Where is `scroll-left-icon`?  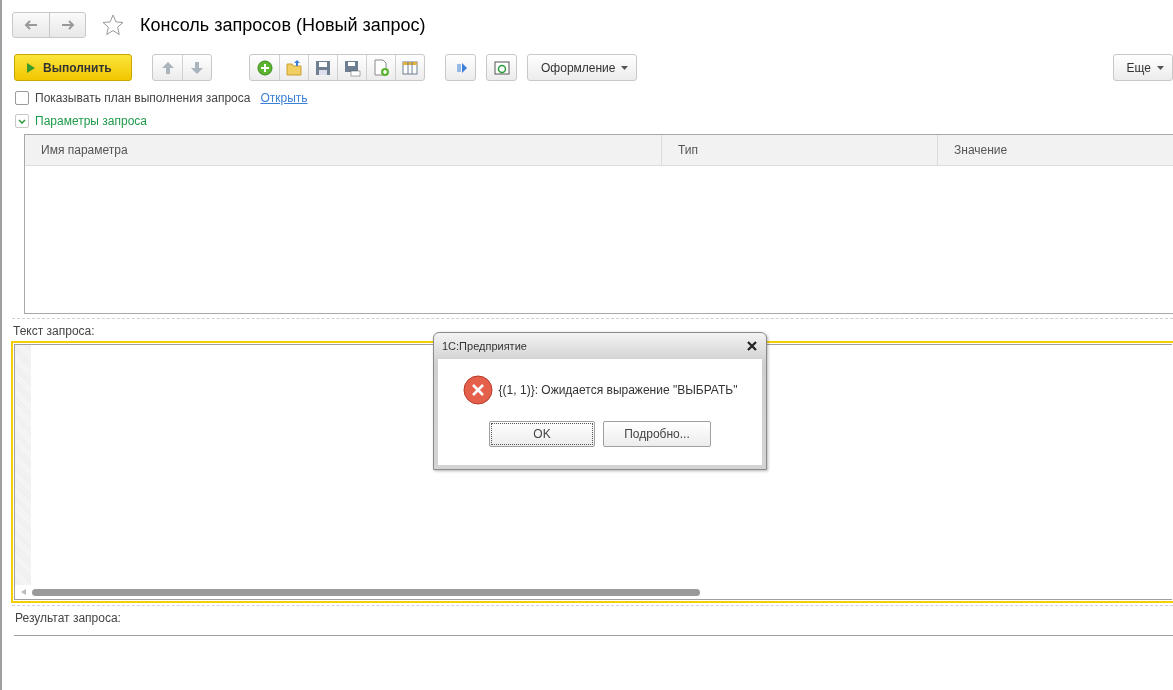 scroll-left-icon is located at coordinates (23, 592).